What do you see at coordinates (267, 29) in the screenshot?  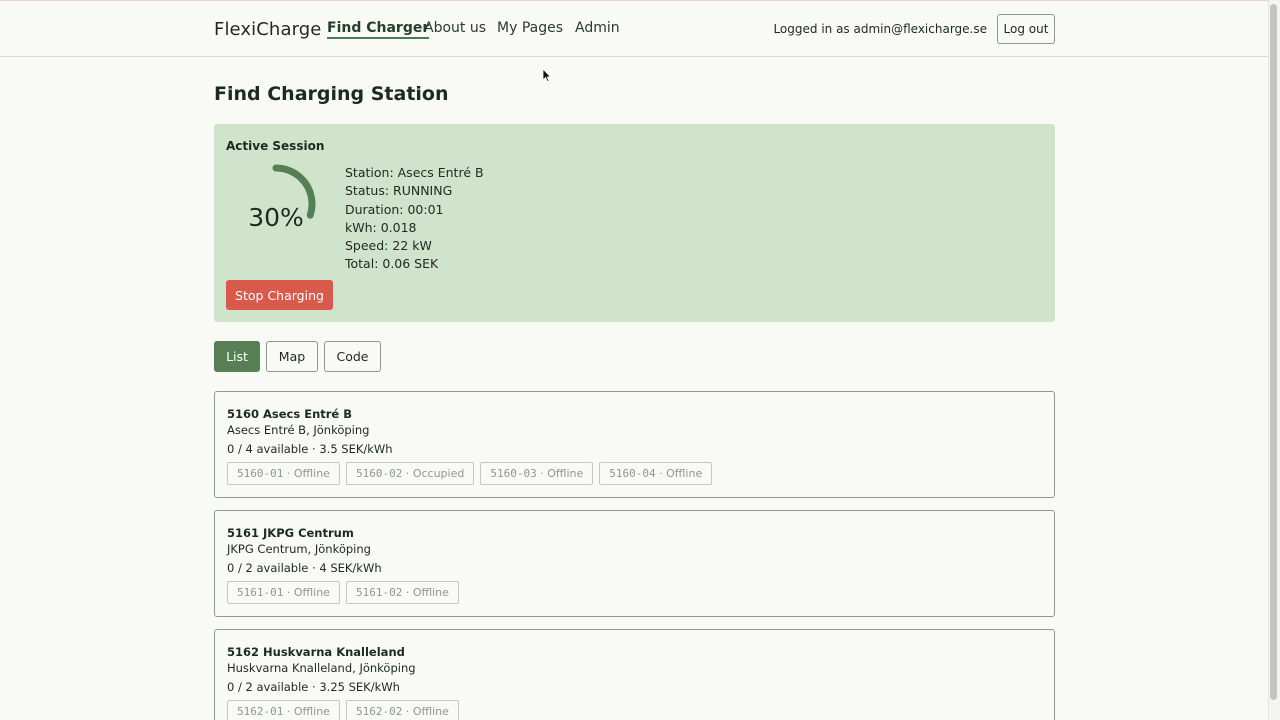 I see `brand-logo: FlexiCharge` at bounding box center [267, 29].